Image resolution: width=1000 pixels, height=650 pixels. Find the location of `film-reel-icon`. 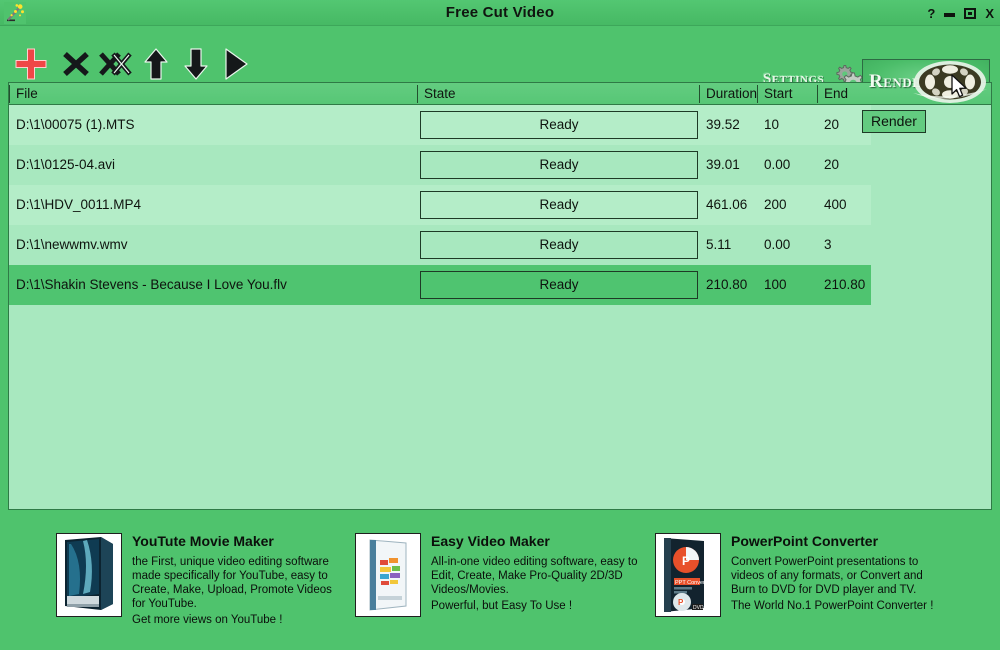

film-reel-icon is located at coordinates (950, 81).